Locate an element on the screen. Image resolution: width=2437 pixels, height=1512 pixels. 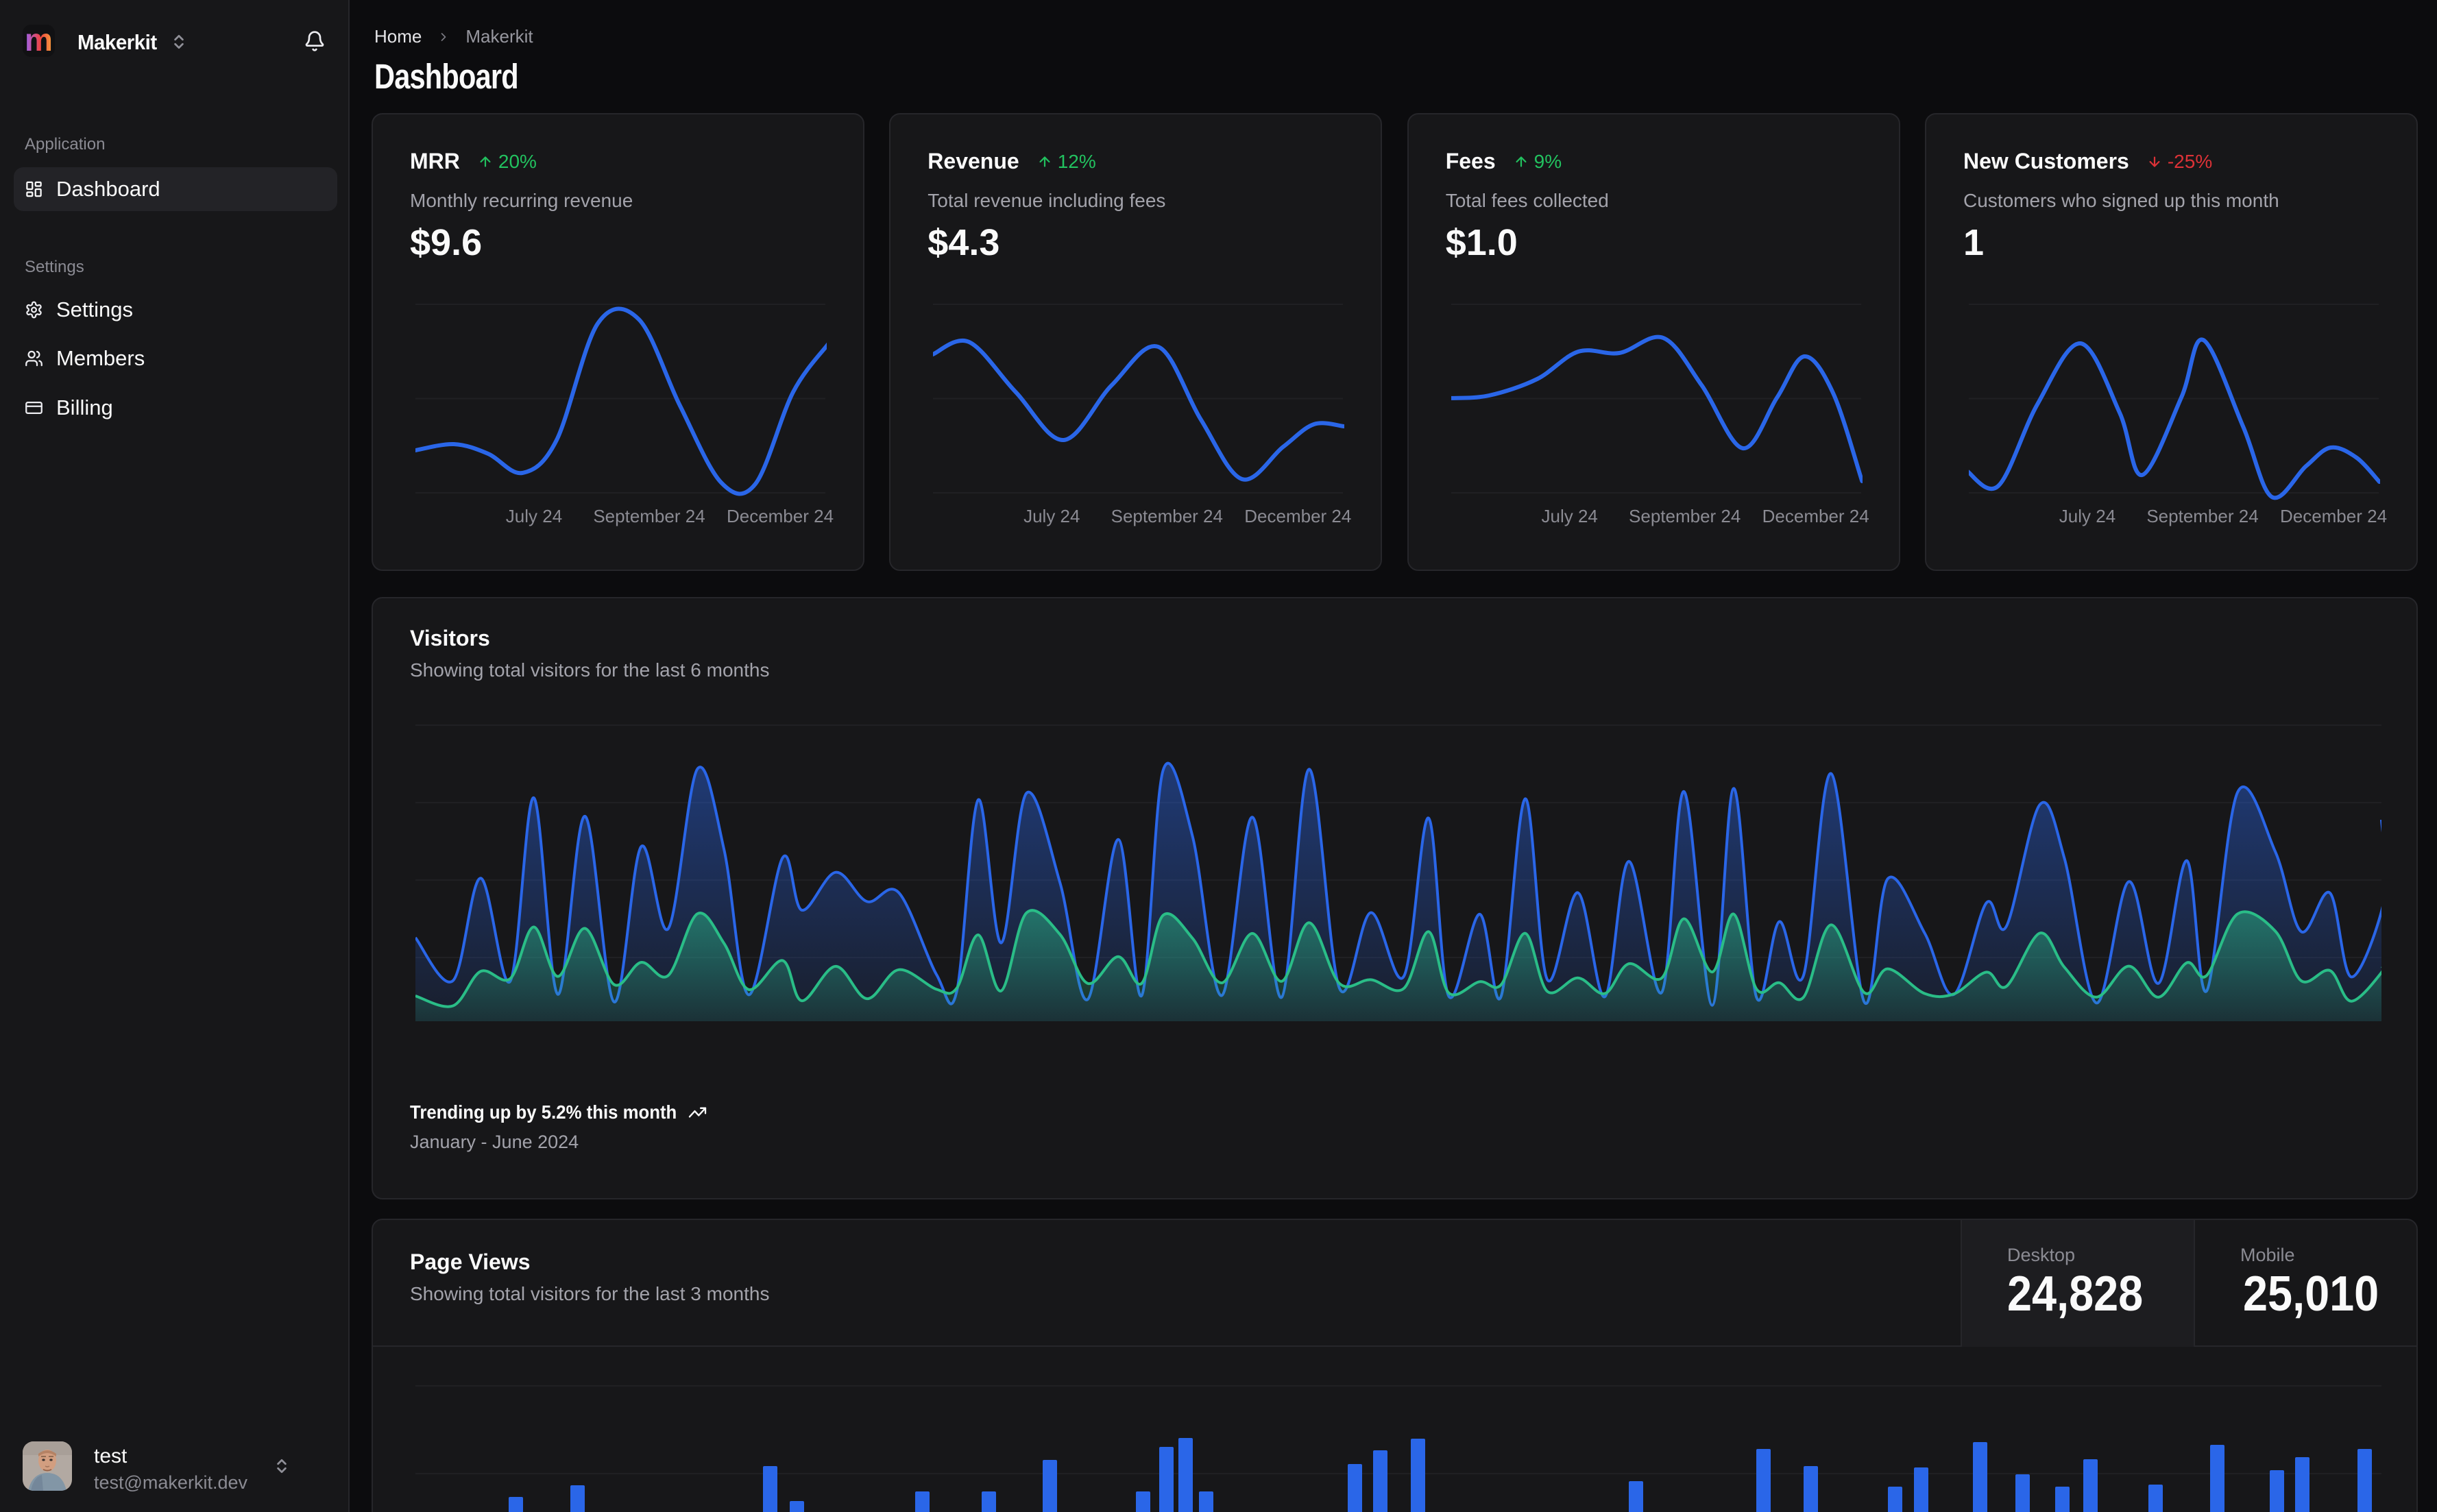
svg-text: m is located at coordinates (39, 41).